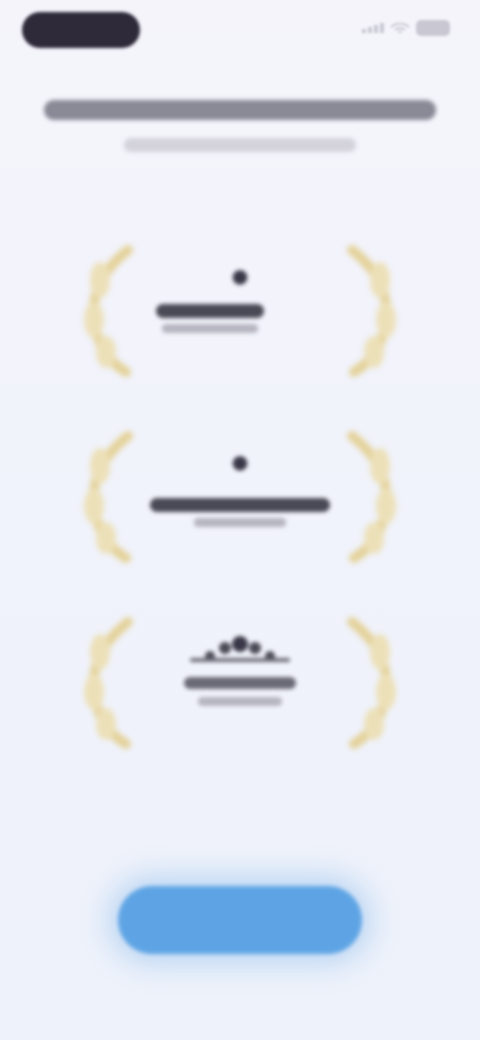  Describe the element at coordinates (373, 28) in the screenshot. I see `signal-icon` at that location.